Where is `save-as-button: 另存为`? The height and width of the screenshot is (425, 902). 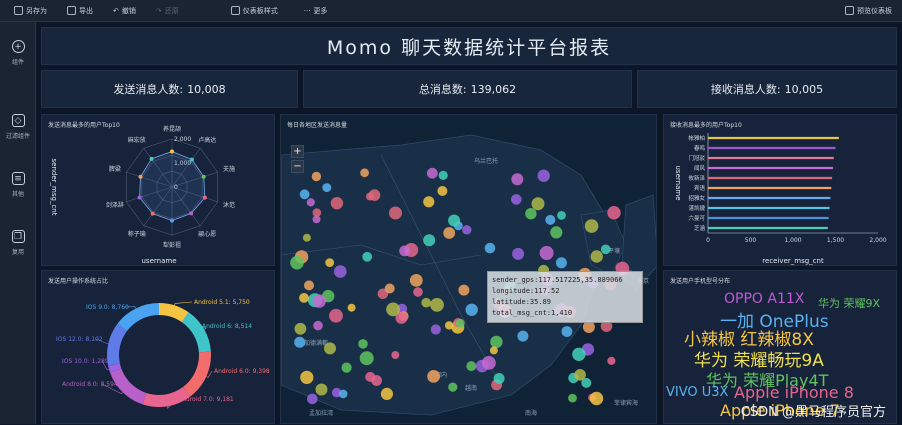 save-as-button: 另存为 is located at coordinates (30, 11).